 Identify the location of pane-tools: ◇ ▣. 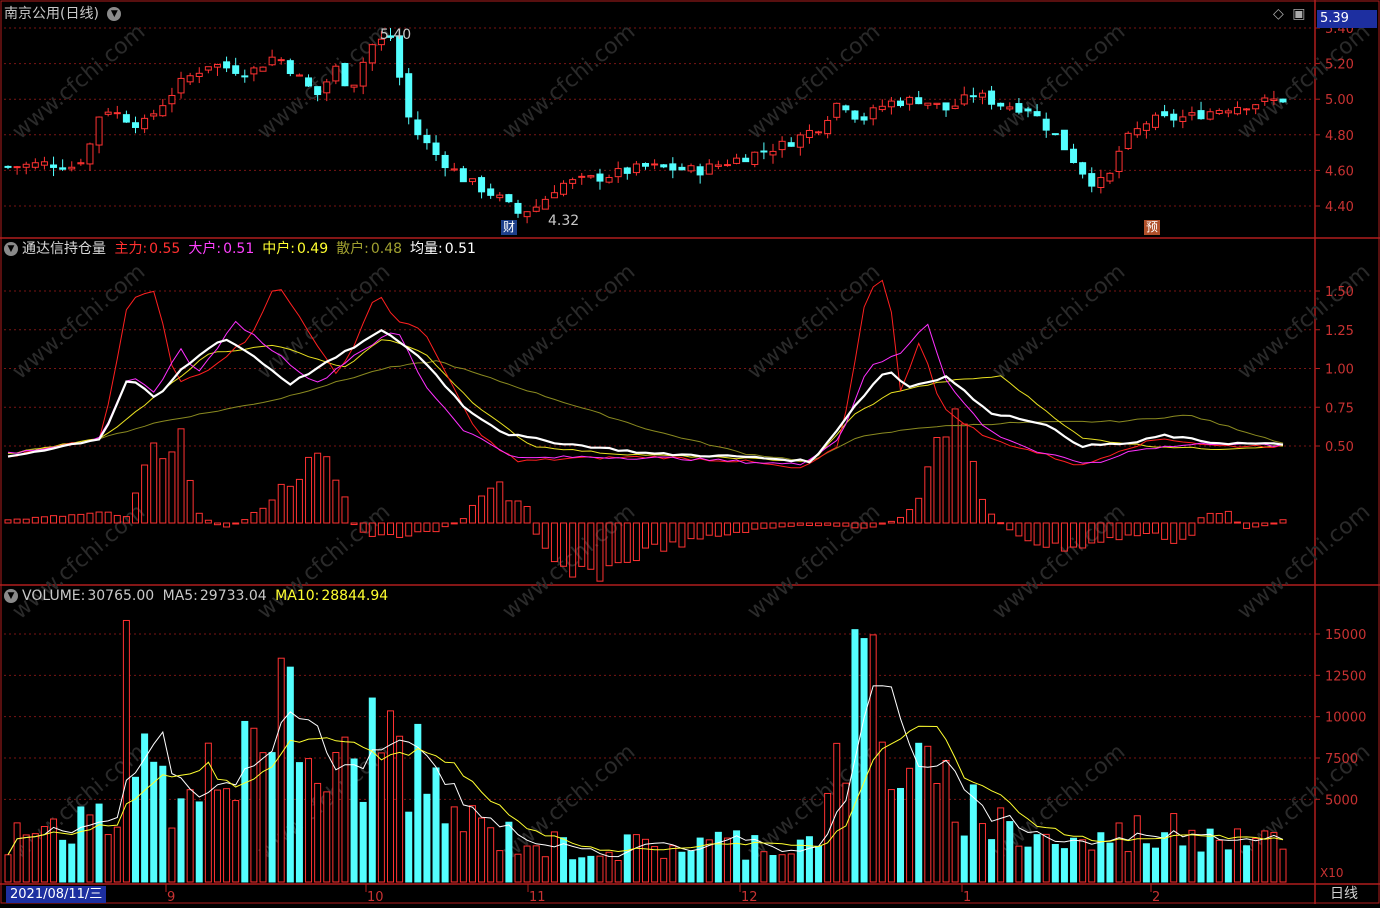
(1291, 14).